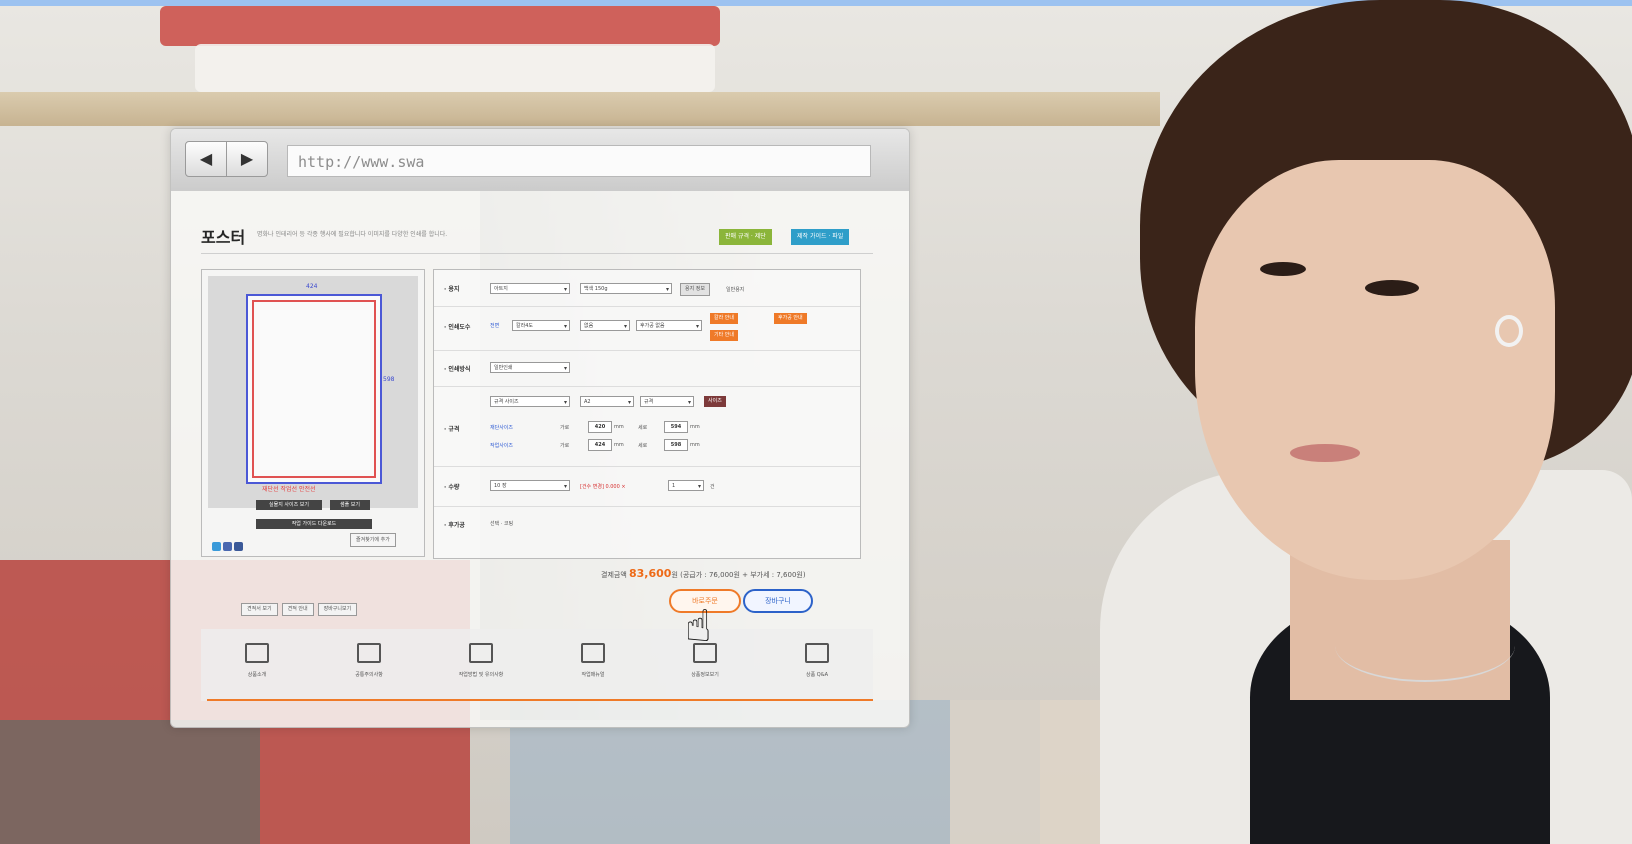 The height and width of the screenshot is (844, 1632). I want to click on forward-button: ▶, so click(247, 159).